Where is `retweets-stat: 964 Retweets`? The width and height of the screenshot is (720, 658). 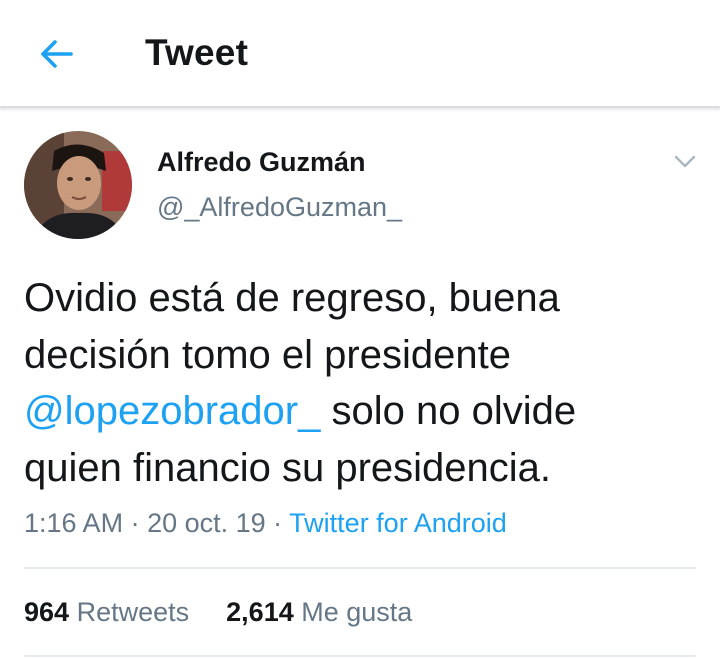
retweets-stat: 964 Retweets is located at coordinates (106, 612).